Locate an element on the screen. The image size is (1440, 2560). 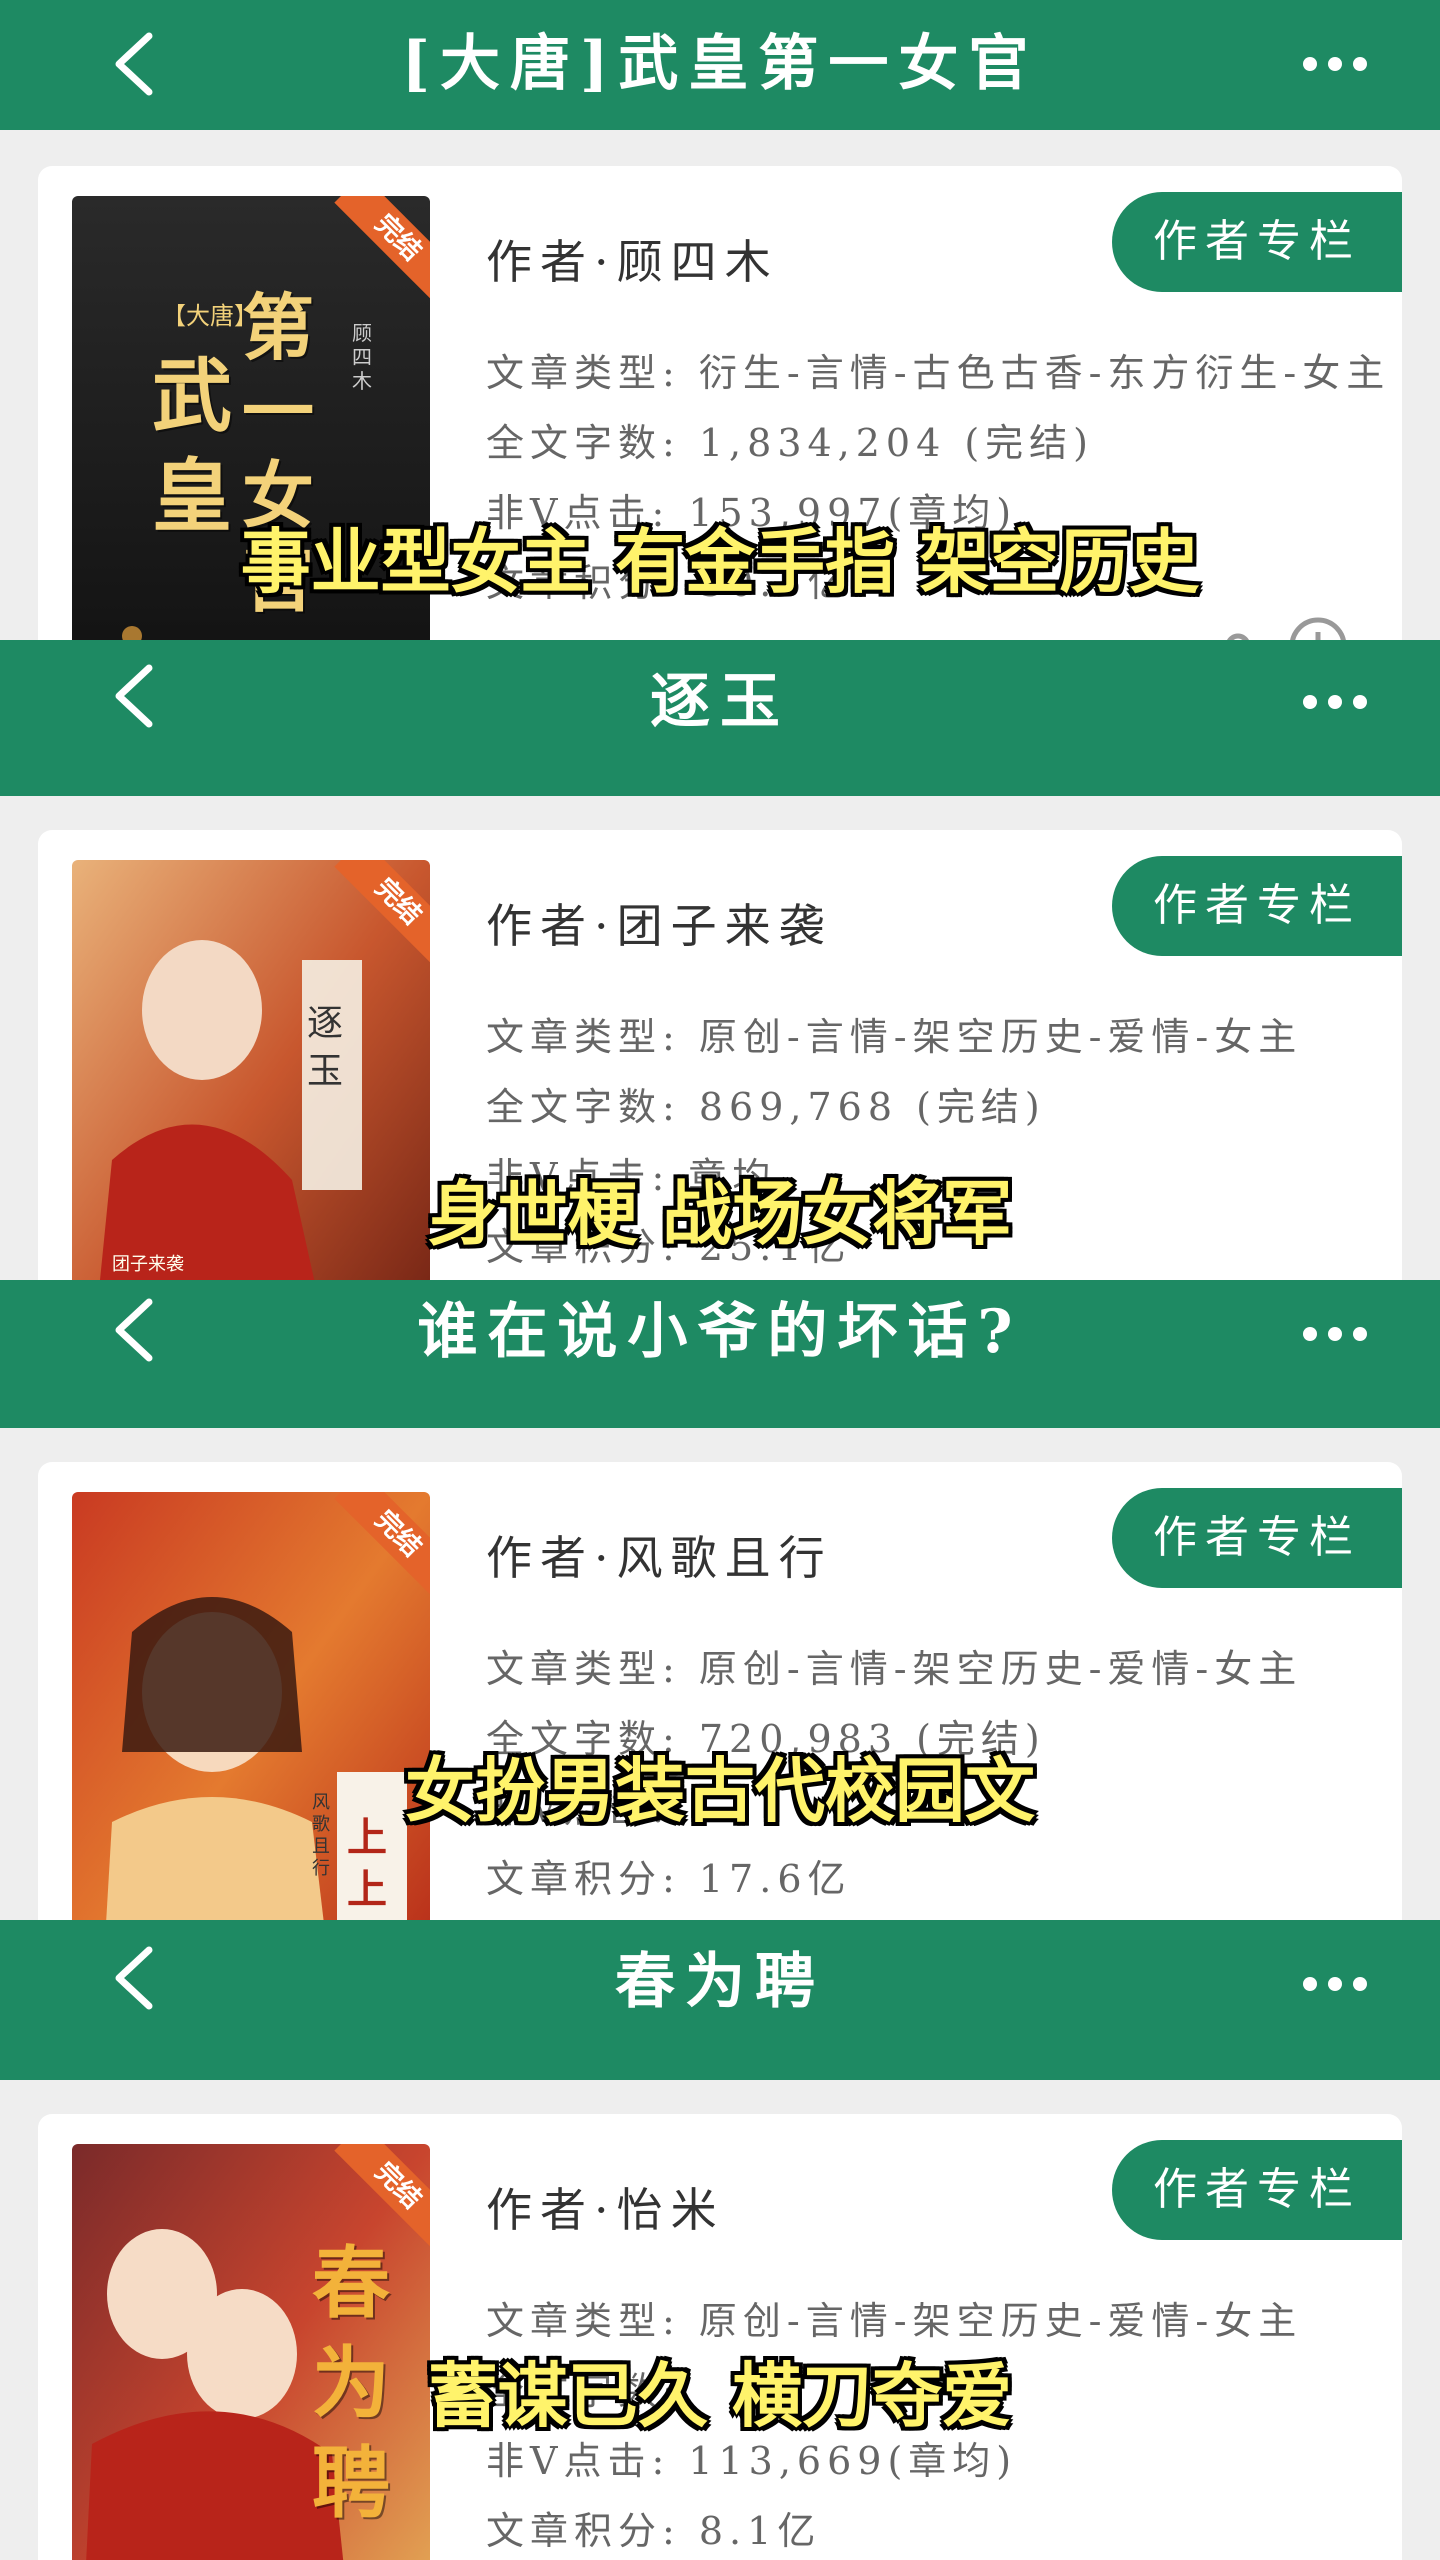
book-title: [大唐]武皇第一女官 is located at coordinates (720, 64).